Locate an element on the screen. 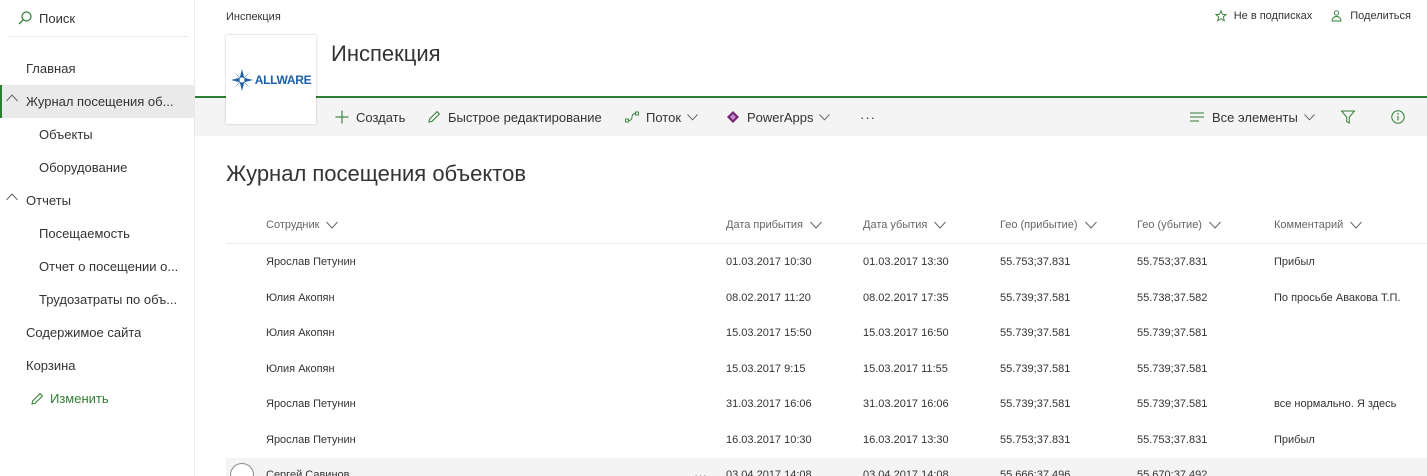 This screenshot has height=476, width=1427. logo-star-icon is located at coordinates (241, 79).